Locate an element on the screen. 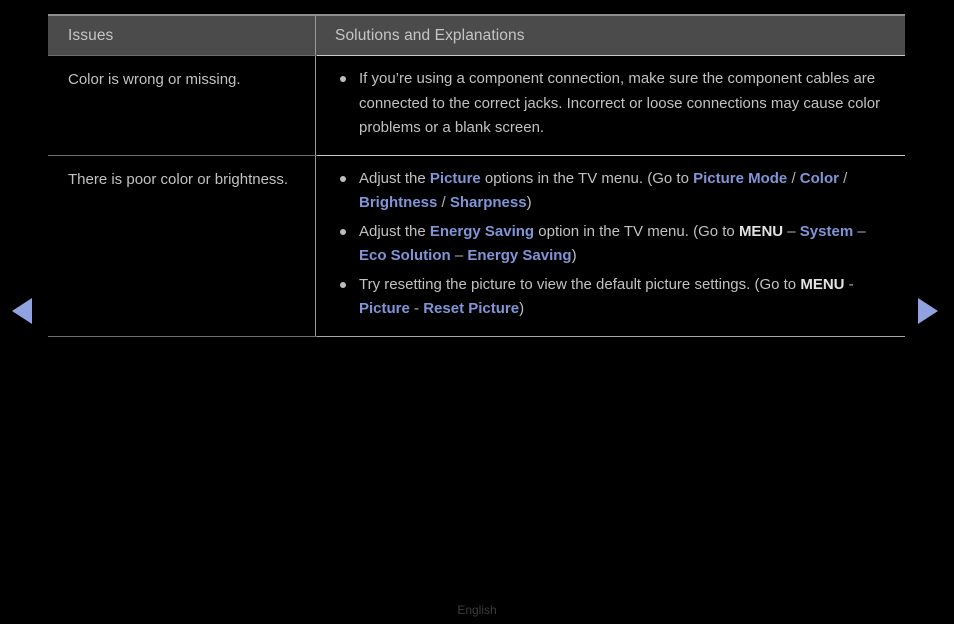  table-header-cell-issues: Issues is located at coordinates (182, 35).